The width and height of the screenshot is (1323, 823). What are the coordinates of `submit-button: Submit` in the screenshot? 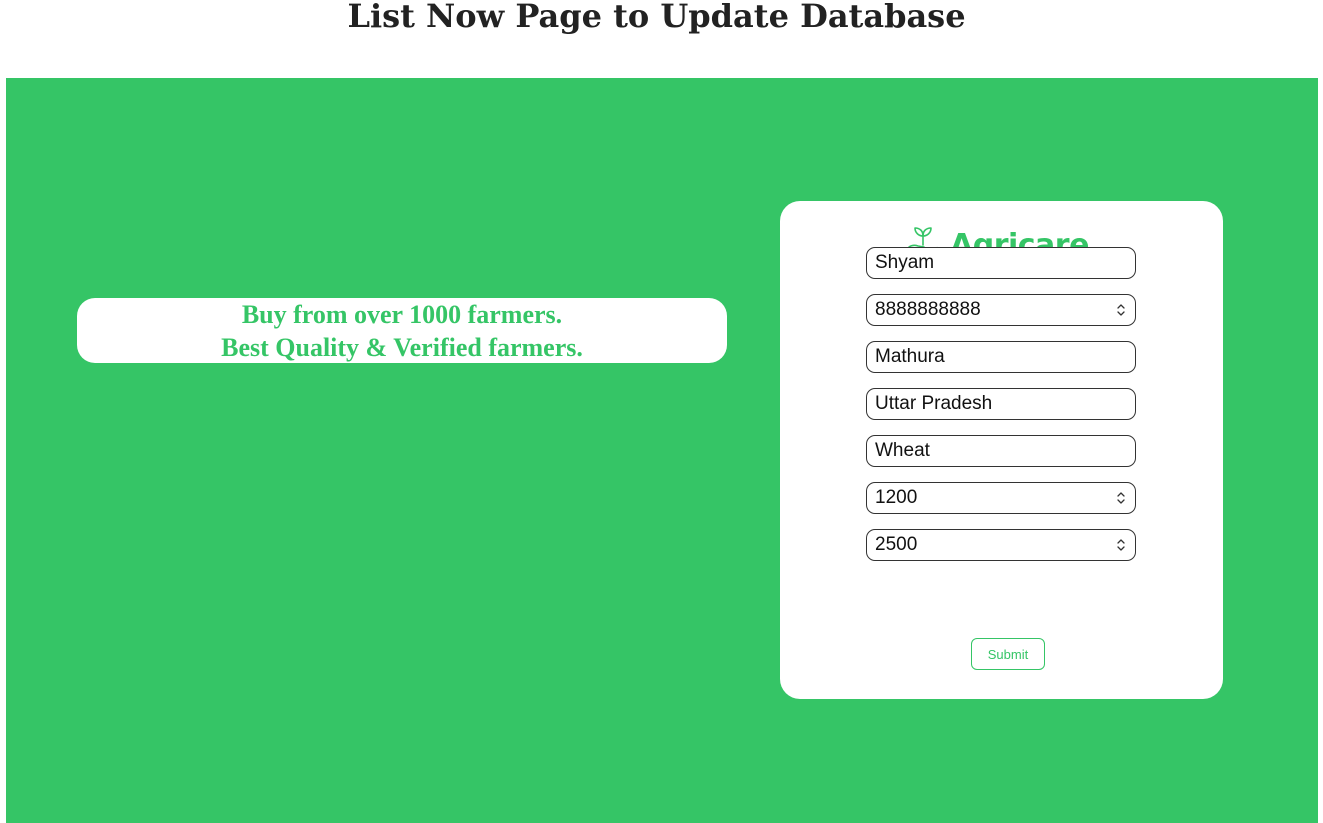 It's located at (1008, 654).